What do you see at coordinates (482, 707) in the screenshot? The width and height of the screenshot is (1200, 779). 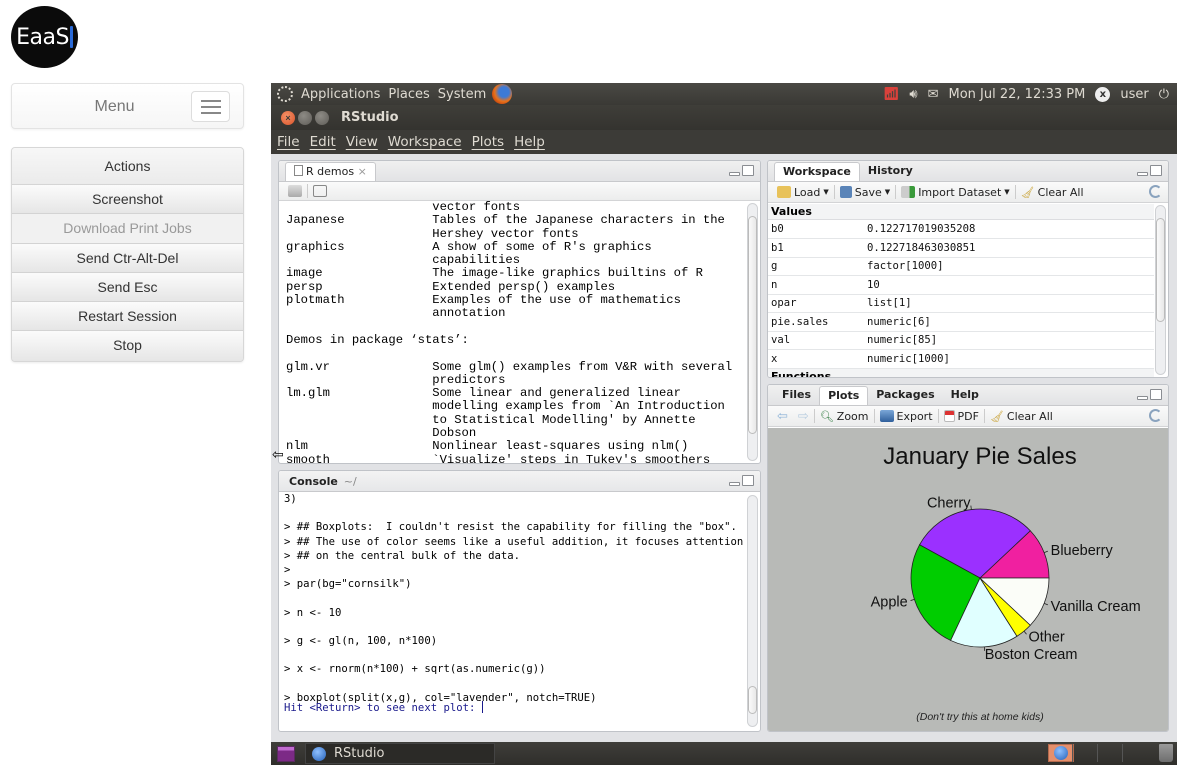 I see `text-cursor` at bounding box center [482, 707].